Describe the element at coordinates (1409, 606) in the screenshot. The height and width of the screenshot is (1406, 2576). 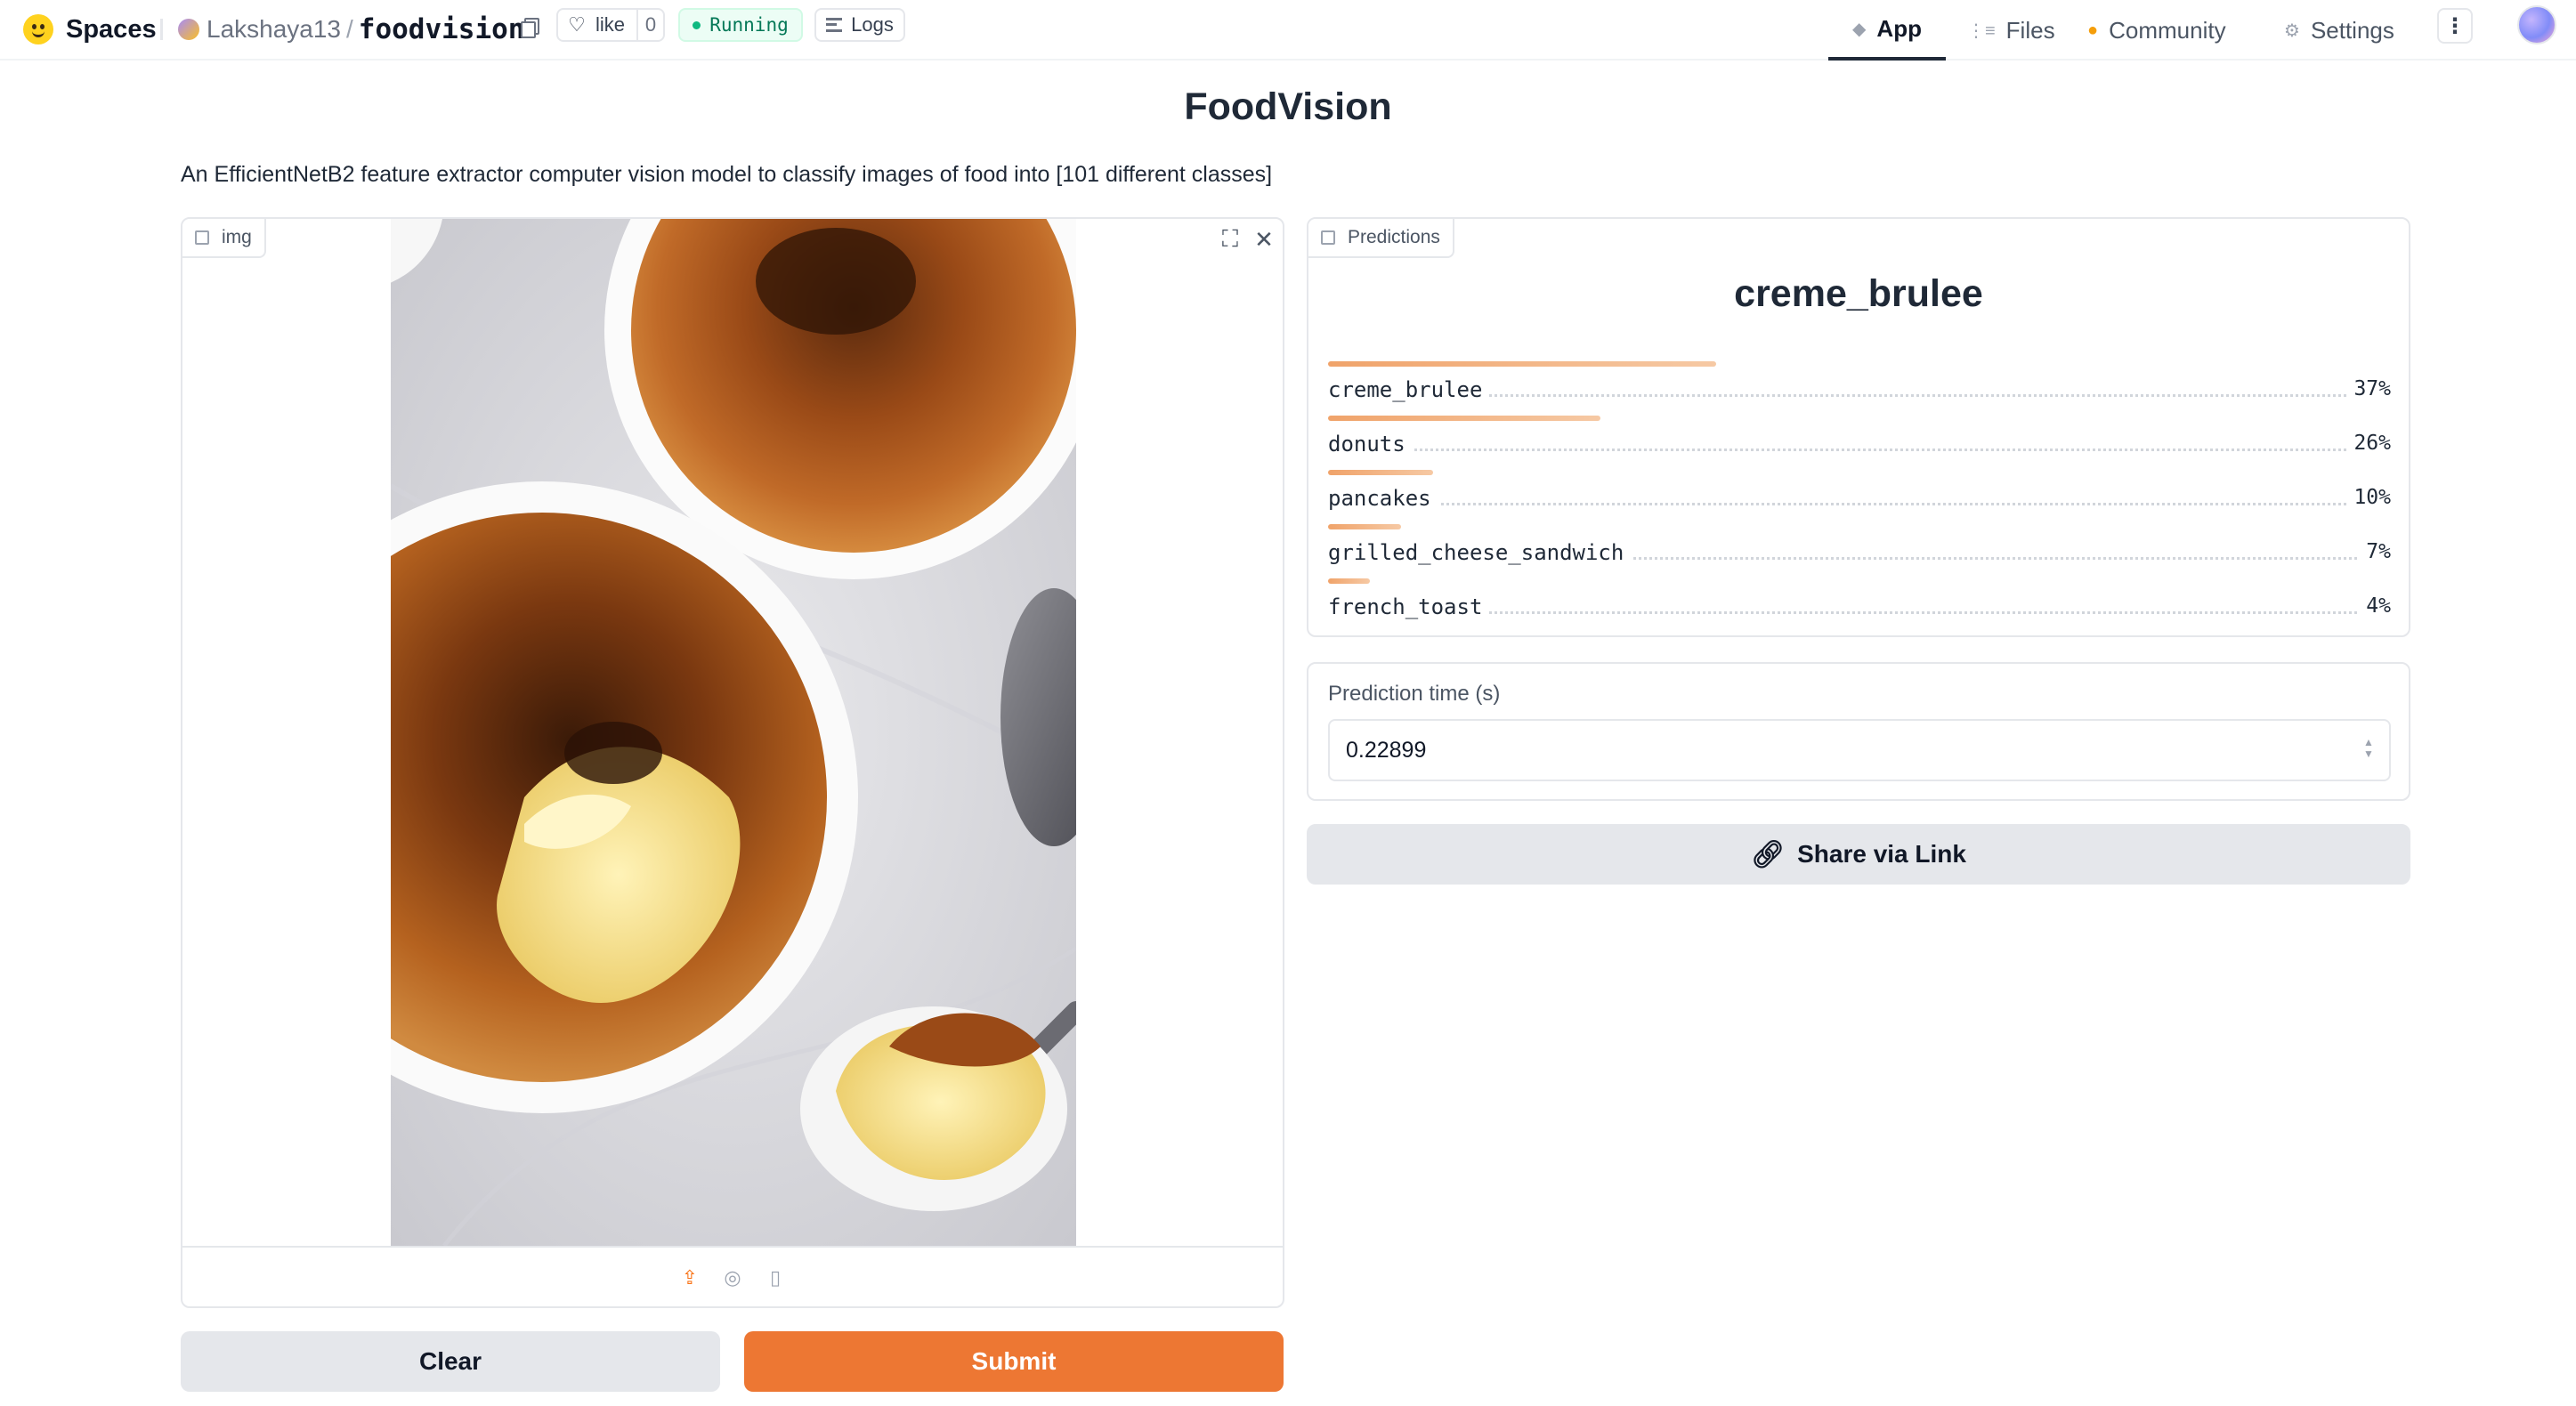
I see `confidence-label: french_toast` at that location.